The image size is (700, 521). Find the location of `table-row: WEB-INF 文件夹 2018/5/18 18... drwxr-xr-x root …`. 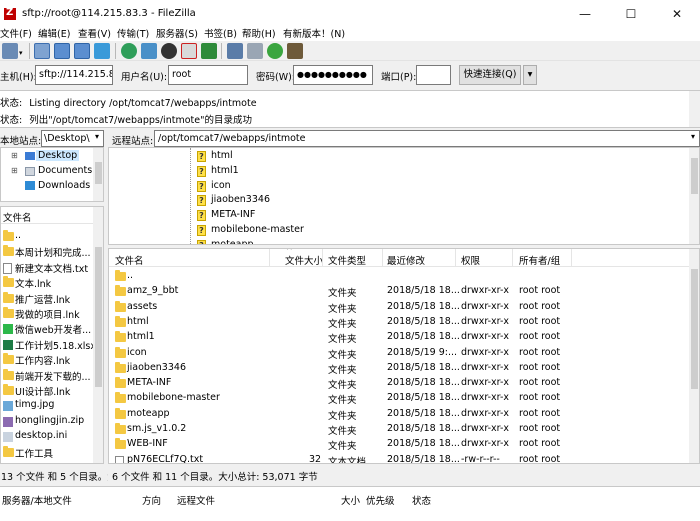

table-row: WEB-INF 文件夹 2018/5/18 18... drwxr-xr-x root … is located at coordinates (398, 444).